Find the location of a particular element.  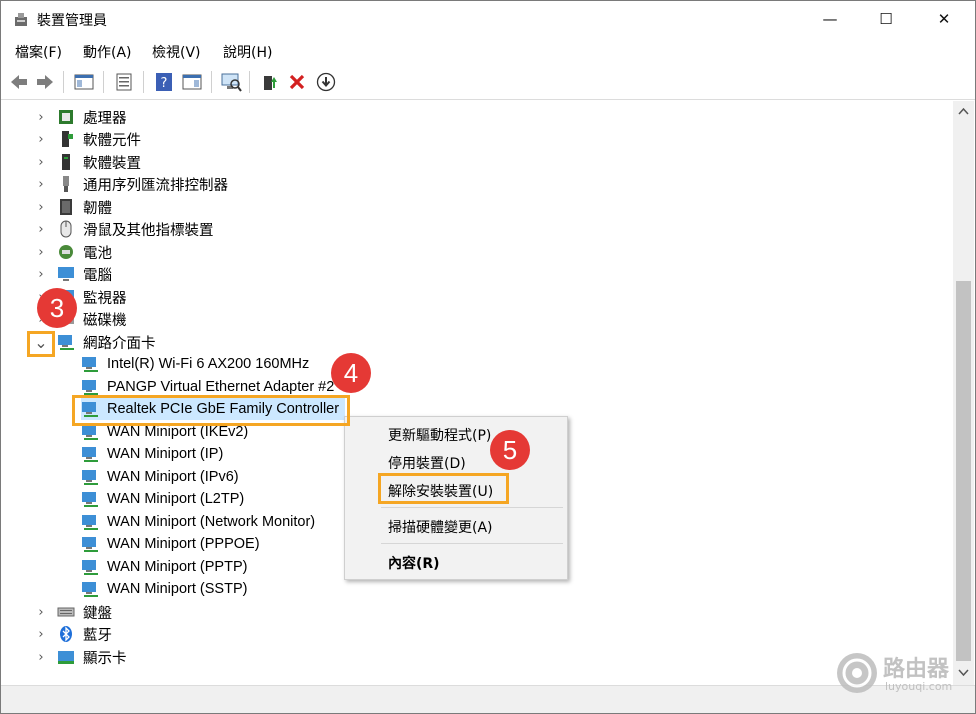

tree-item-label: 軟體元件 is located at coordinates (112, 140).